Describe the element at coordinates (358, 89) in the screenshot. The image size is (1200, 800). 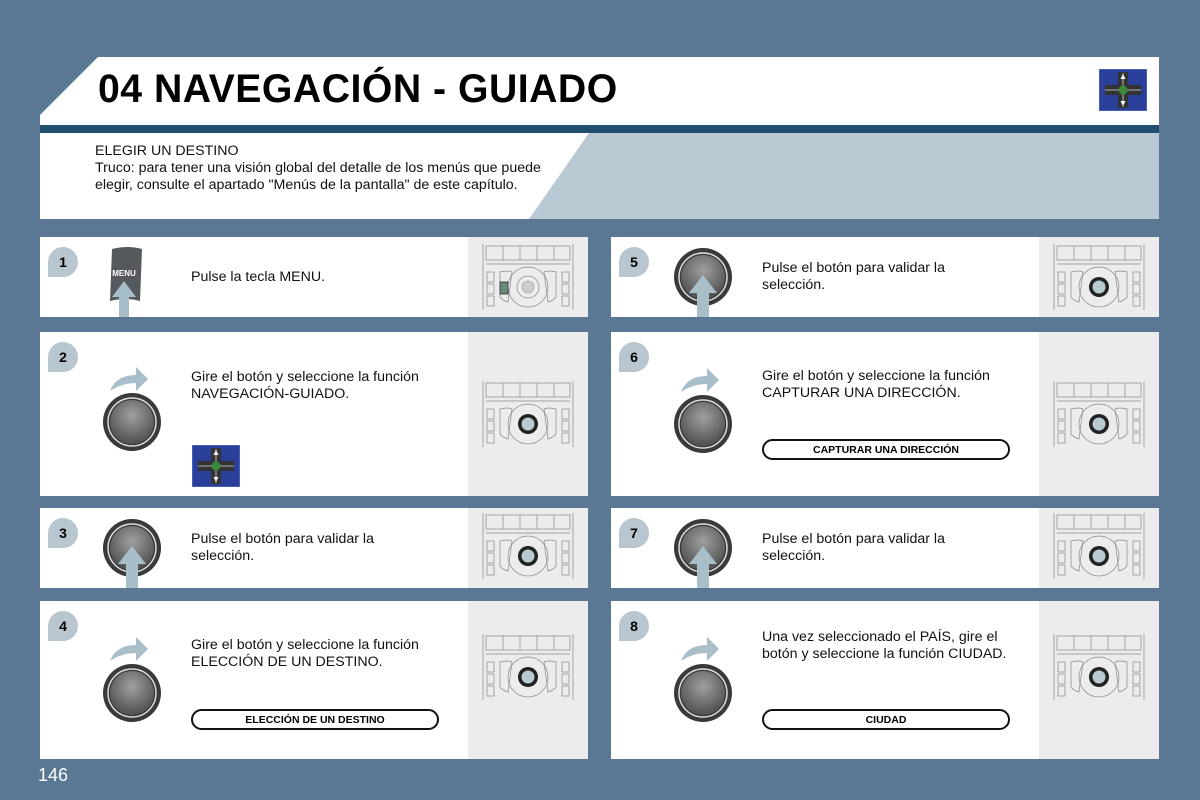
I see `page-title: 04 NAVEGACIÓN - GUIADO` at that location.